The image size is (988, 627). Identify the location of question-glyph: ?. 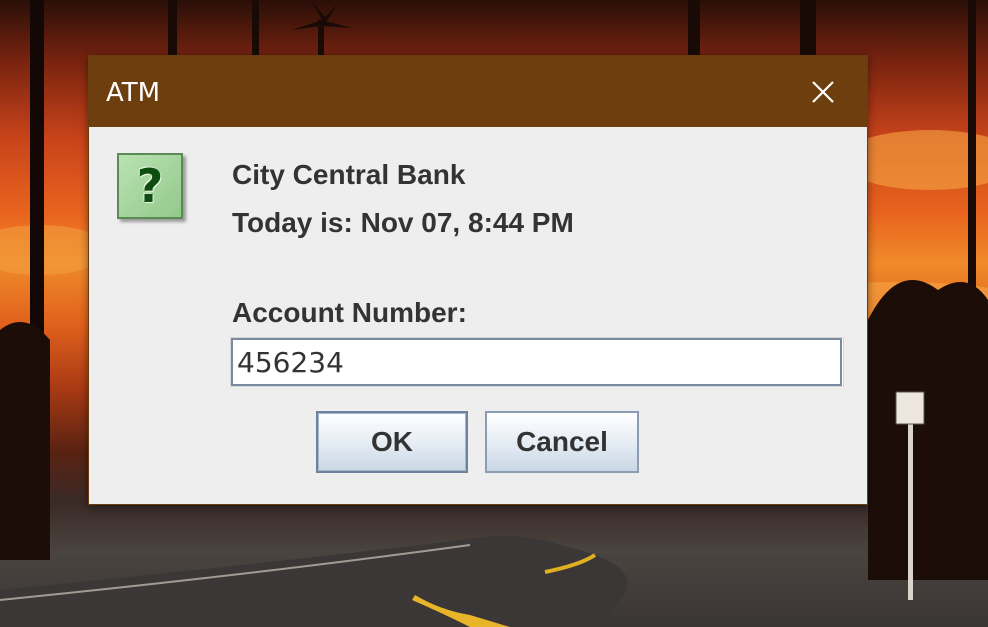
(150, 186).